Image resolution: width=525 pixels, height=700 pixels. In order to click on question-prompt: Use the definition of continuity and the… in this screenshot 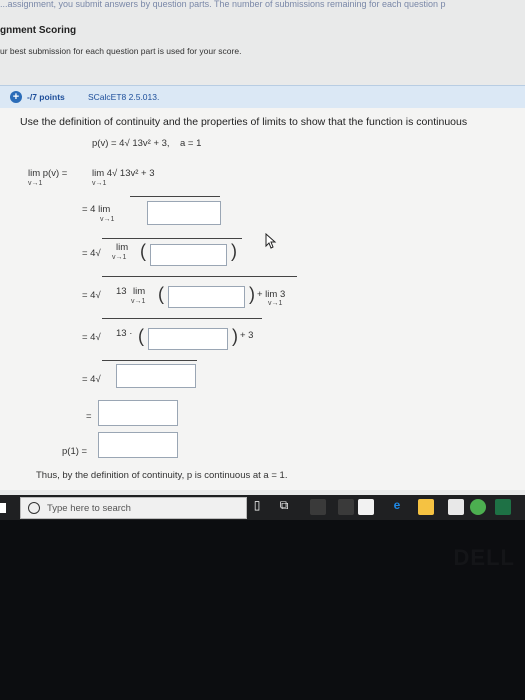, I will do `click(244, 122)`.